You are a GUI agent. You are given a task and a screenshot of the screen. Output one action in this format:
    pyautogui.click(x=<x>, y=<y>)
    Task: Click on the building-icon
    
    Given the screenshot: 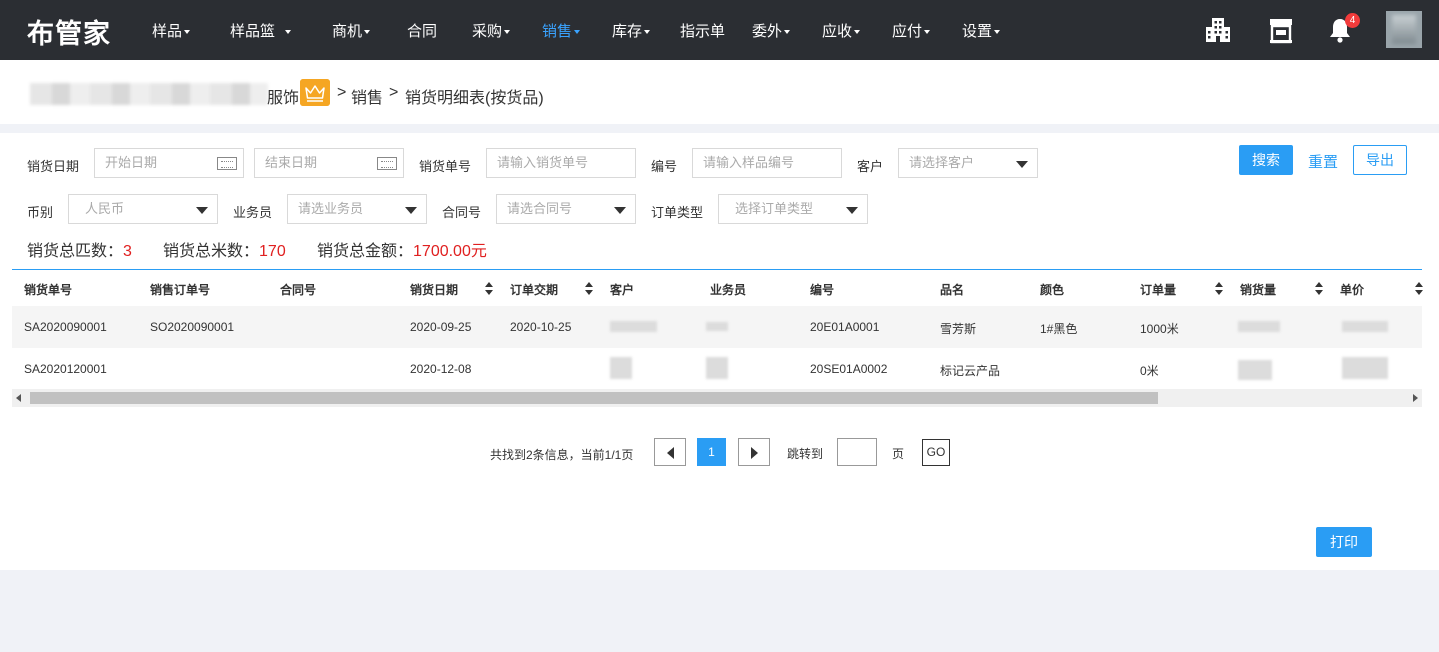 What is the action you would take?
    pyautogui.click(x=1218, y=30)
    